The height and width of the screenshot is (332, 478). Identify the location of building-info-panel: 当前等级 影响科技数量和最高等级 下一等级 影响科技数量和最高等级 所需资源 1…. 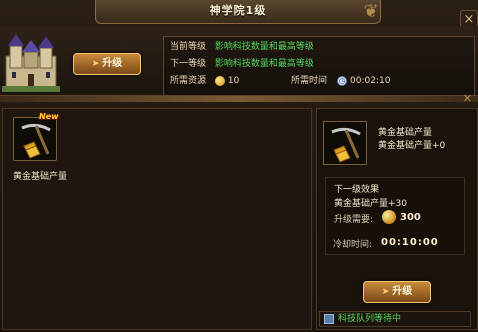
(319, 66).